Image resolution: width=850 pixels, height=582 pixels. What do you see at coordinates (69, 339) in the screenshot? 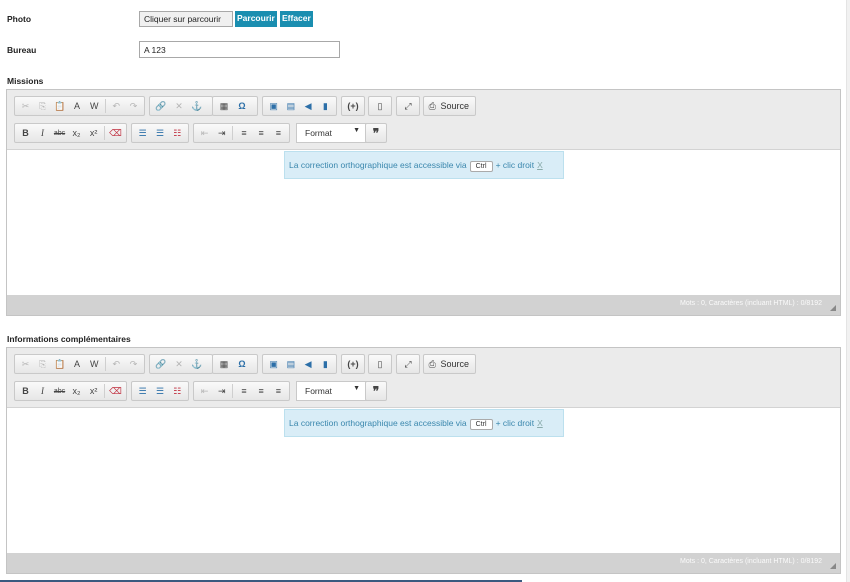
I see `infos-label: Informations complémentaires` at bounding box center [69, 339].